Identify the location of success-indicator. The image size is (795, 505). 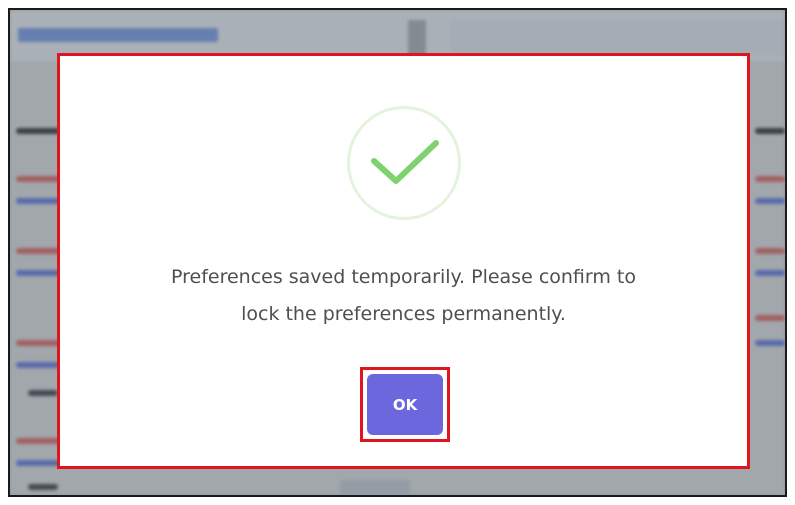
(404, 163).